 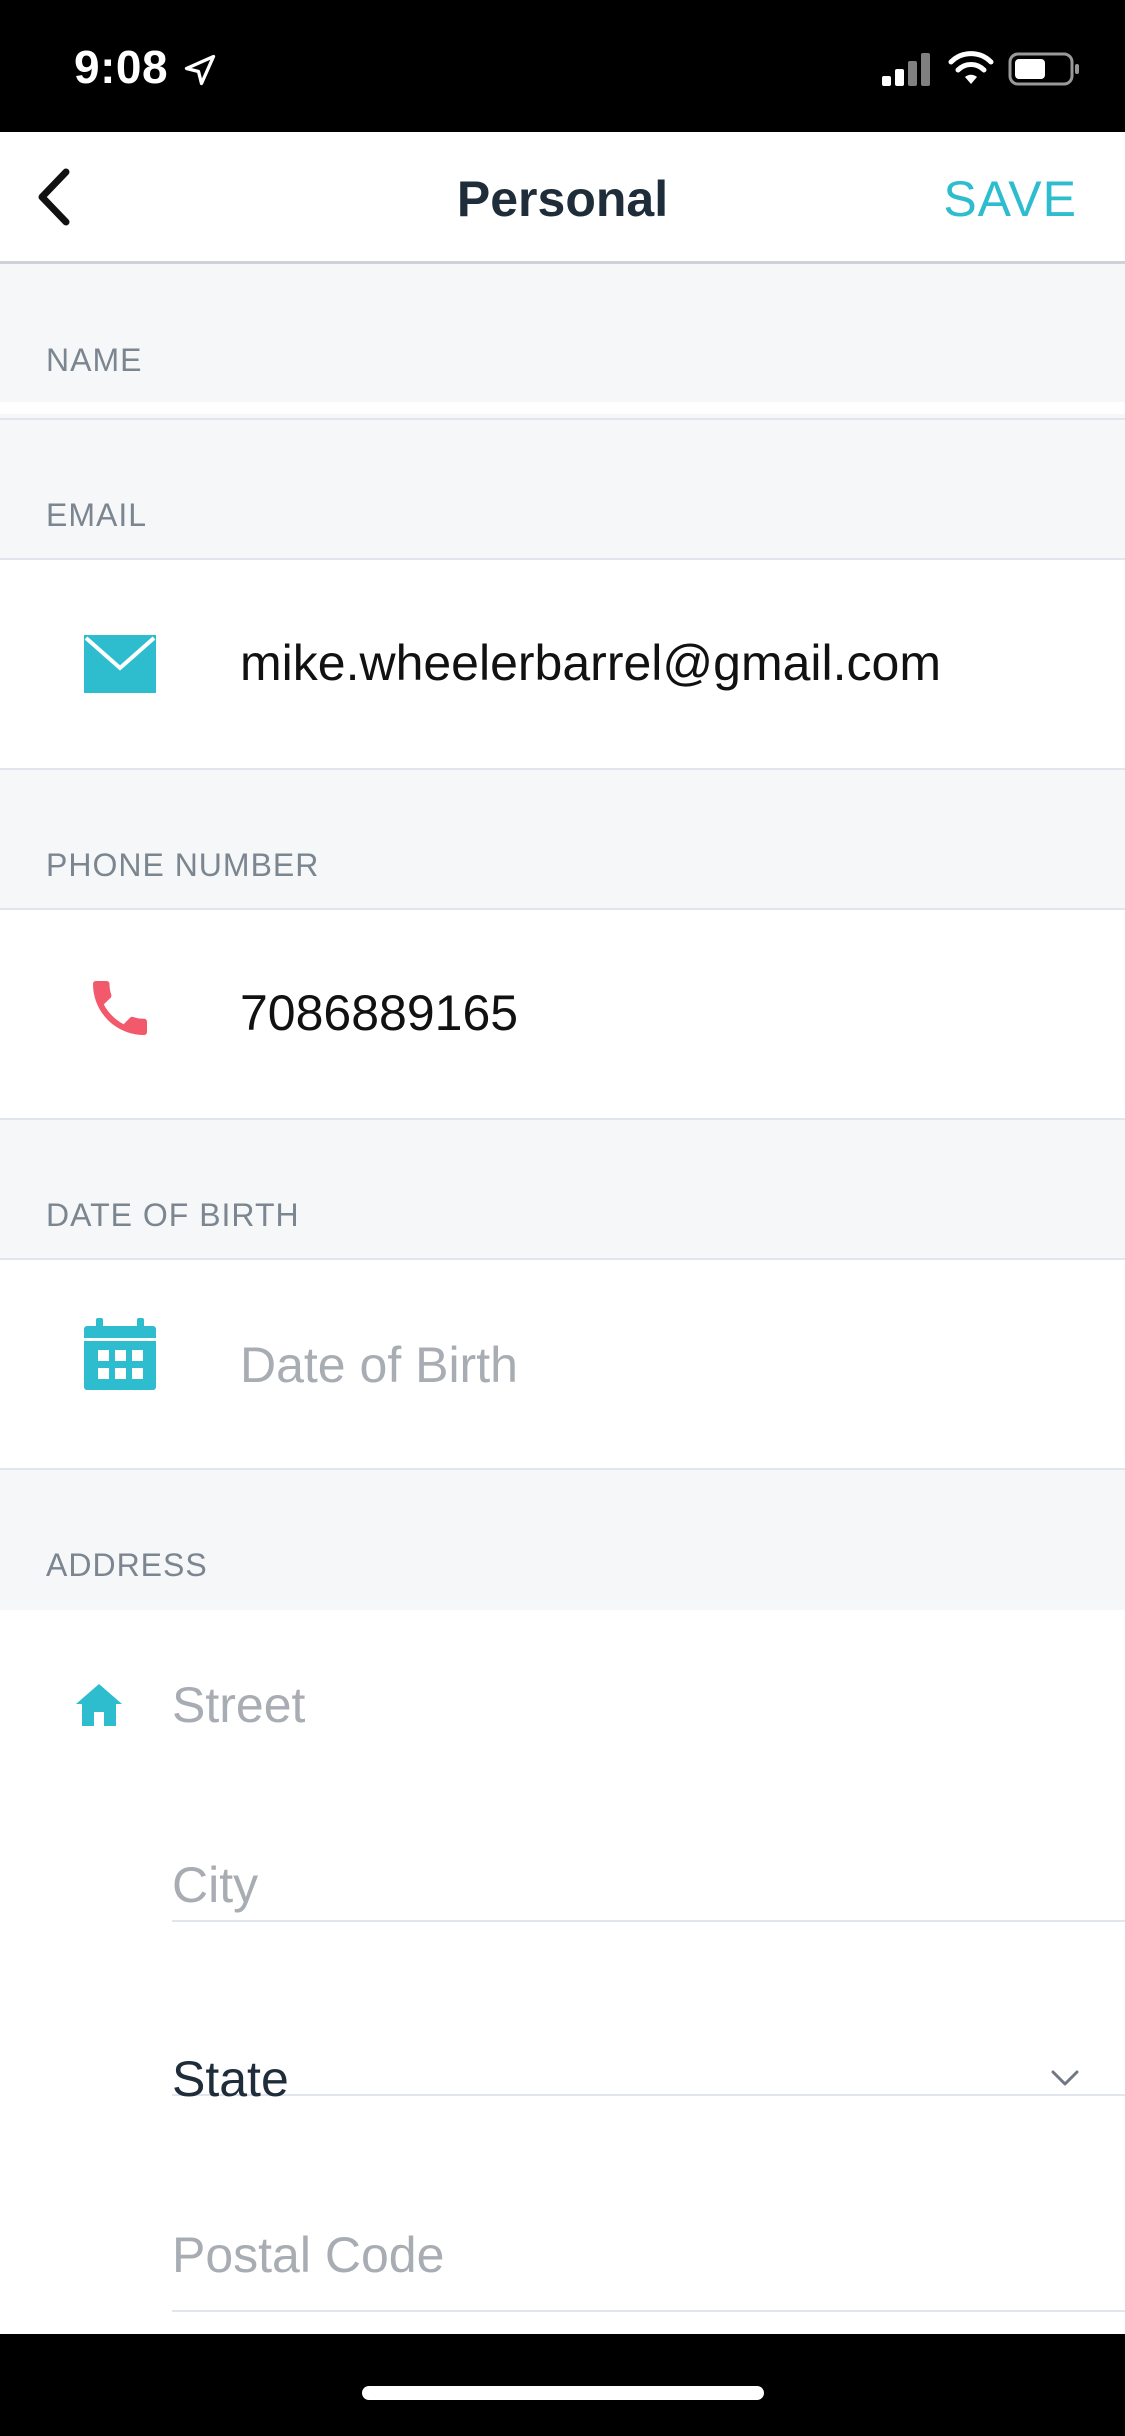 What do you see at coordinates (1010, 199) in the screenshot?
I see `save-button: SAVE` at bounding box center [1010, 199].